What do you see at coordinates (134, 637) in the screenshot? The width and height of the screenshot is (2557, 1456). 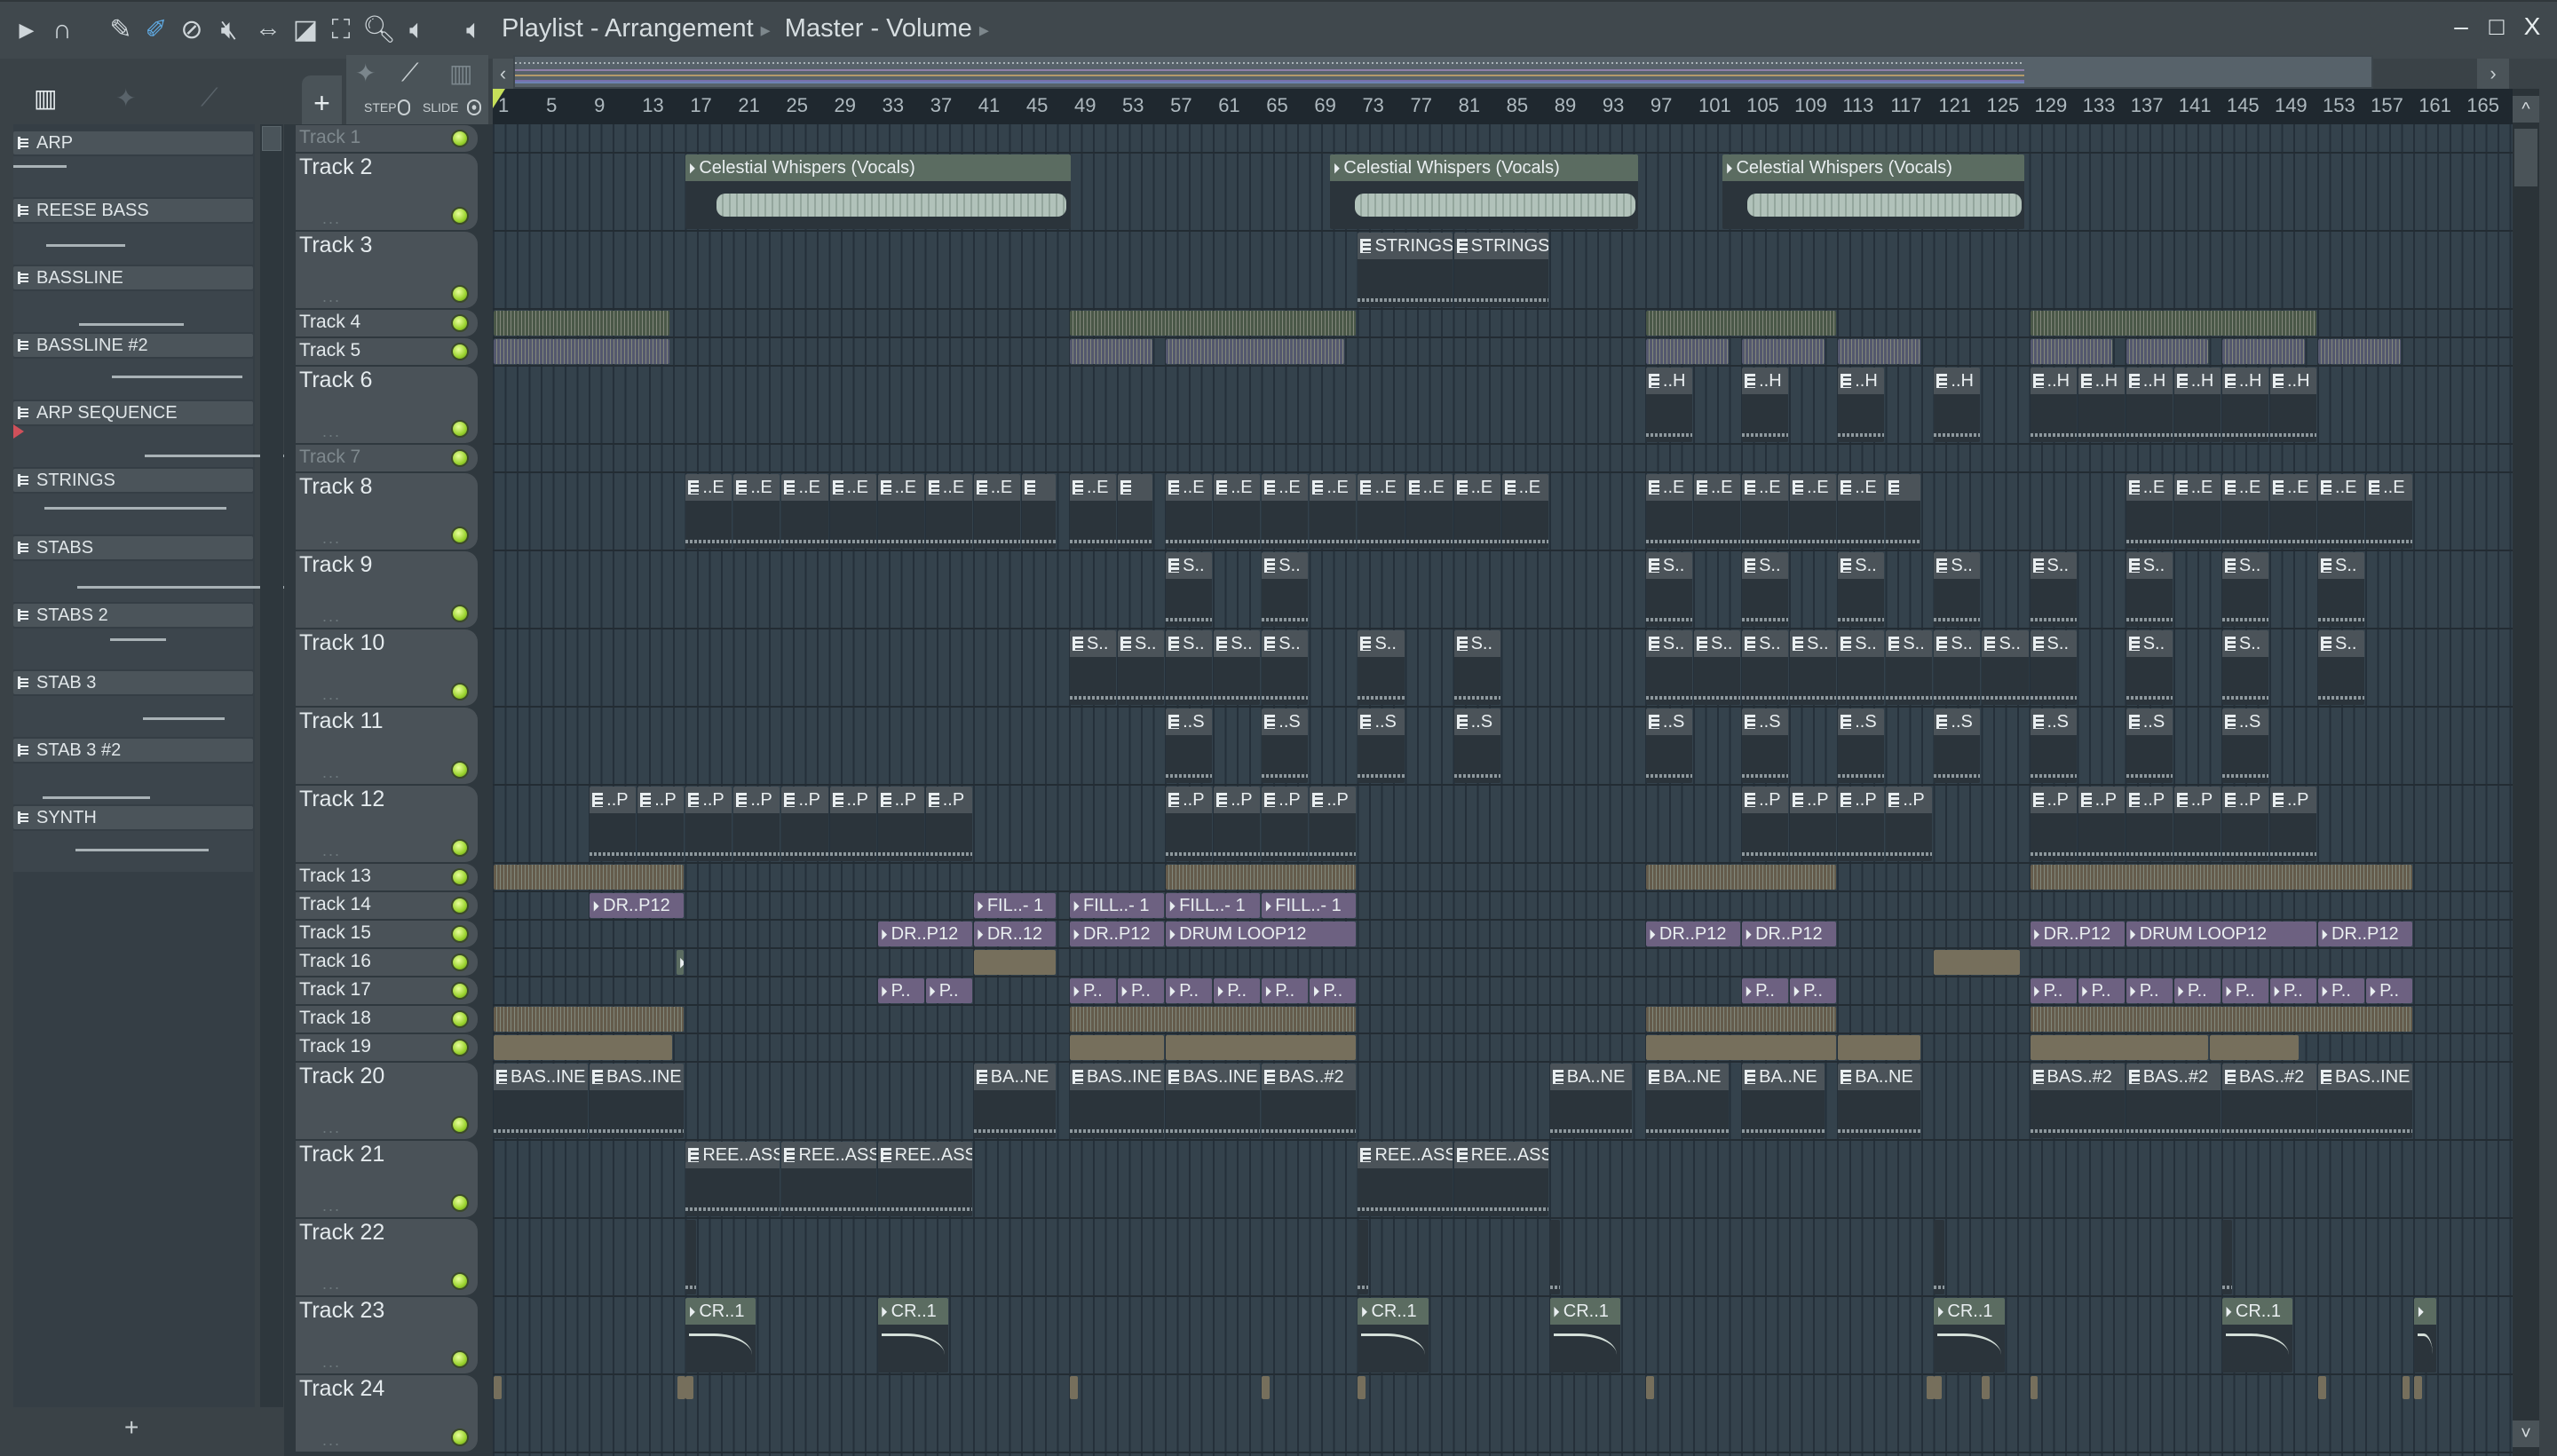 I see `channel-item: STABS 2` at bounding box center [134, 637].